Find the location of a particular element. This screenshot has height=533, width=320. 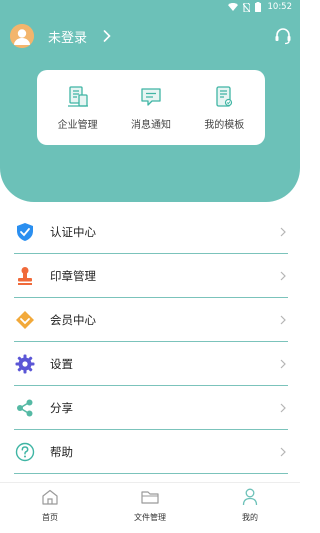

avatar is located at coordinates (22, 36).